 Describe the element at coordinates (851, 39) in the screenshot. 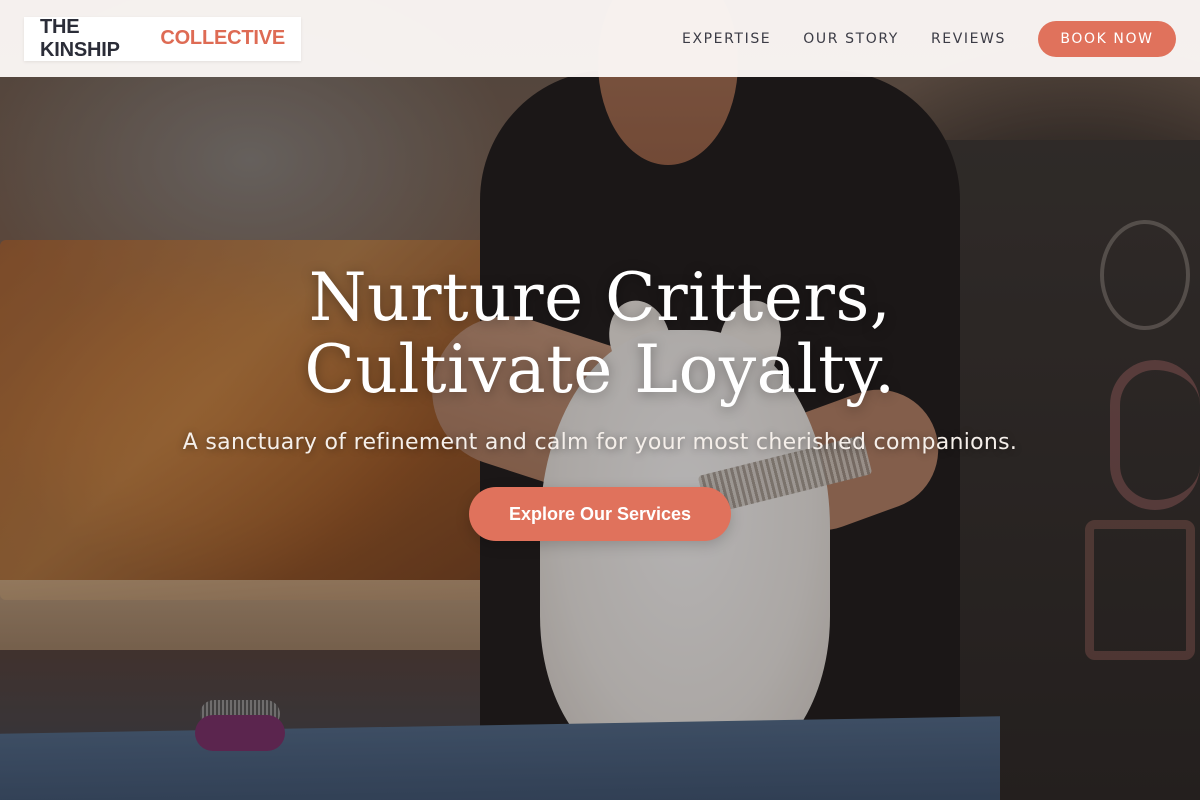

I see `nav-link-our-story: OUR STORY` at that location.